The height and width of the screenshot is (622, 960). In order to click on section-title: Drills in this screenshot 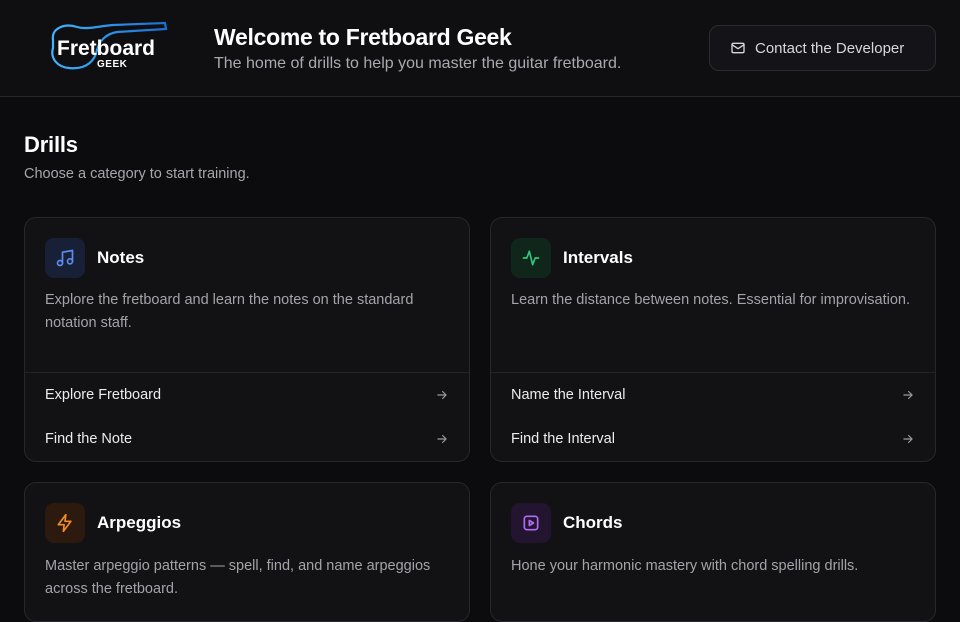, I will do `click(51, 144)`.